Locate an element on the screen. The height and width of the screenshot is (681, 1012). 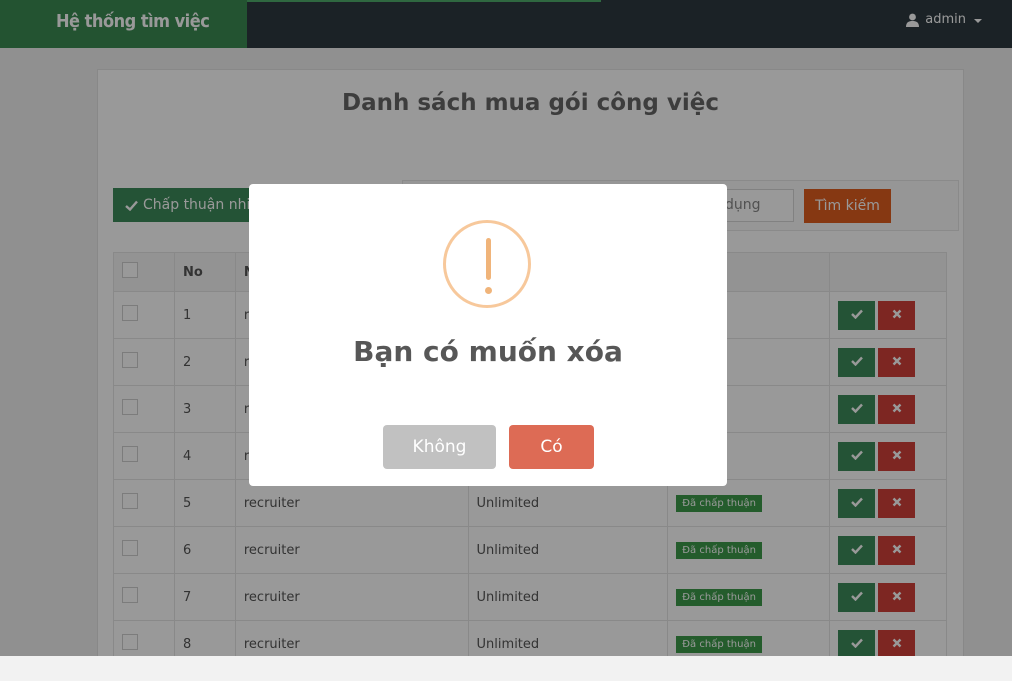
warning-icon-bar is located at coordinates (488, 259).